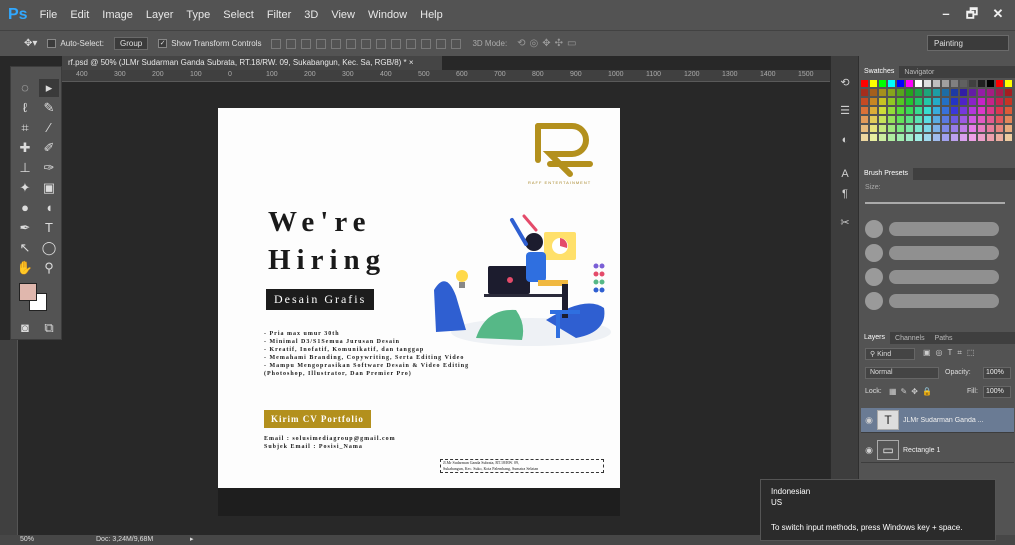 The image size is (1015, 545). Describe the element at coordinates (25, 188) in the screenshot. I see `eraser-tool-icon: ✦` at that location.